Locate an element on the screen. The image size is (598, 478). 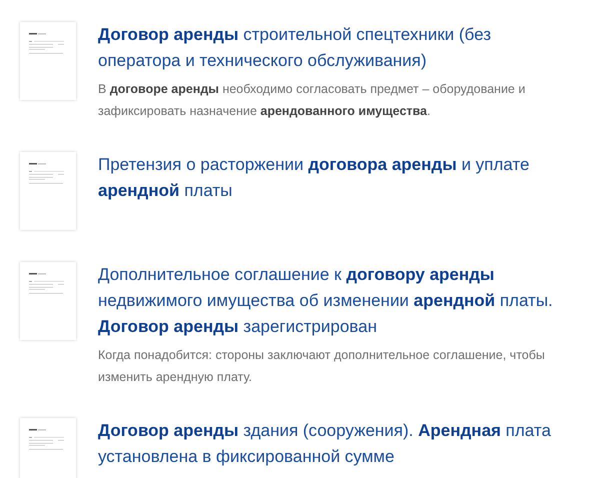
document-title-link: Претензия о расторжении договора аренды и уплате арендной платы is located at coordinates (338, 178).